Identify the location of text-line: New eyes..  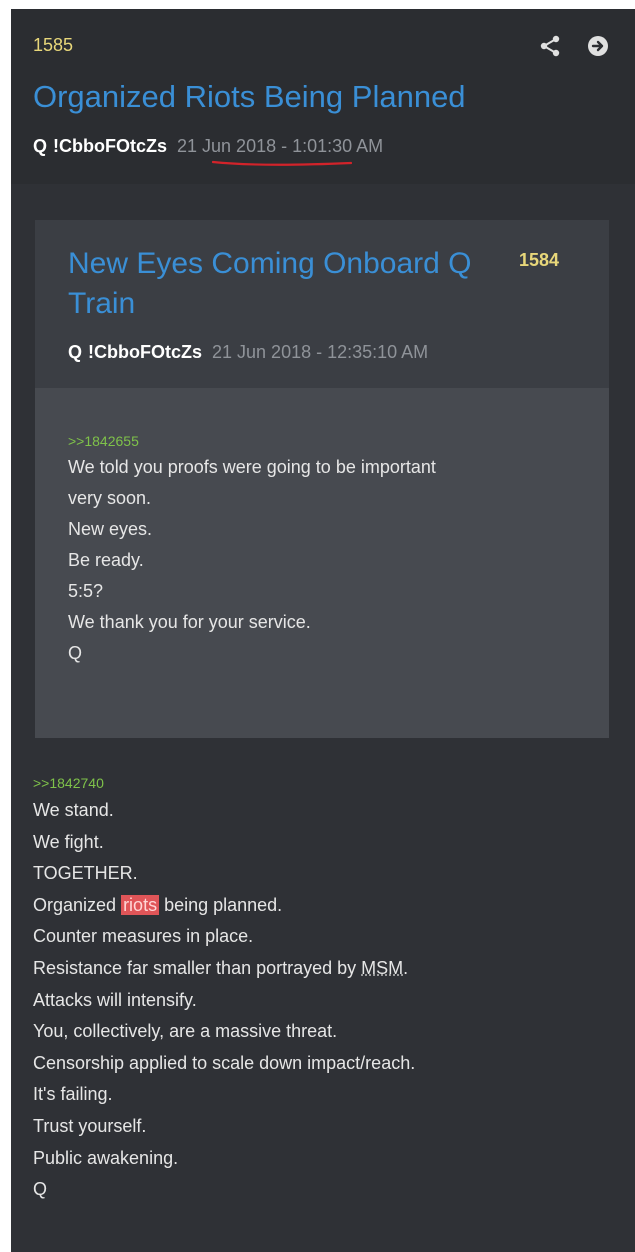
(110, 529).